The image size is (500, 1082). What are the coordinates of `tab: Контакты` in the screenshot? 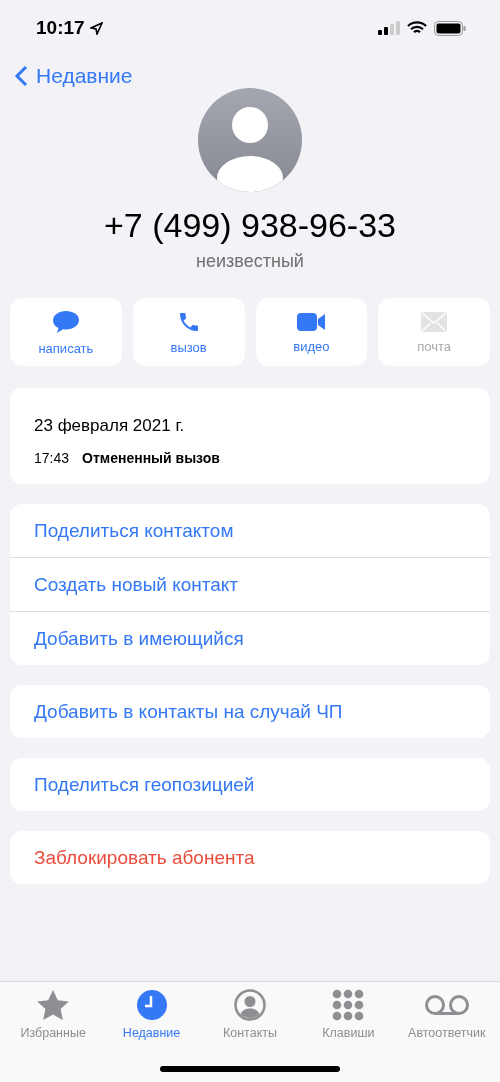 It's located at (249, 1014).